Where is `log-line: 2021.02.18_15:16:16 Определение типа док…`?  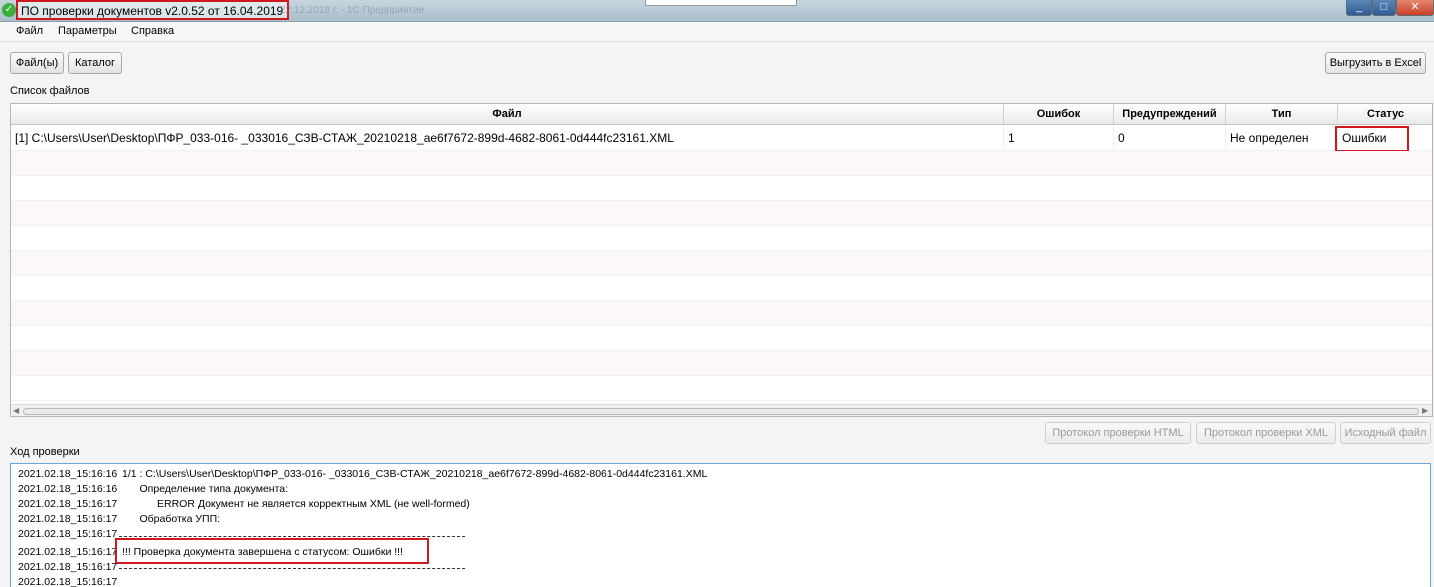 log-line: 2021.02.18_15:16:16 Определение типа док… is located at coordinates (153, 489).